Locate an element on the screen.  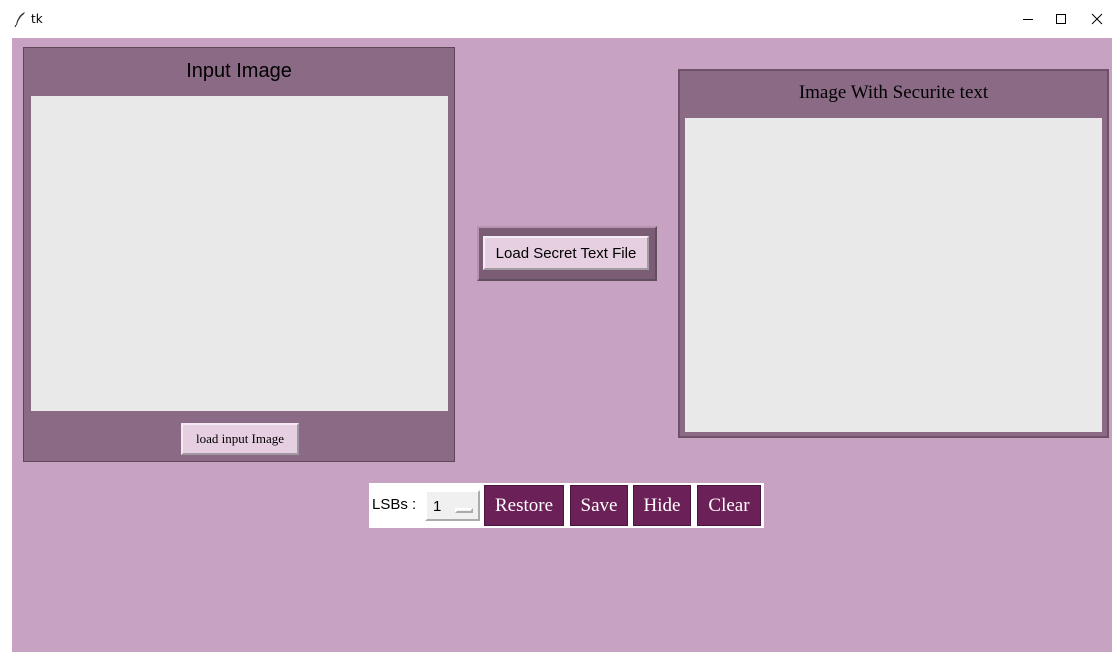
secret-text-frame: Load Secret Text File is located at coordinates (567, 253).